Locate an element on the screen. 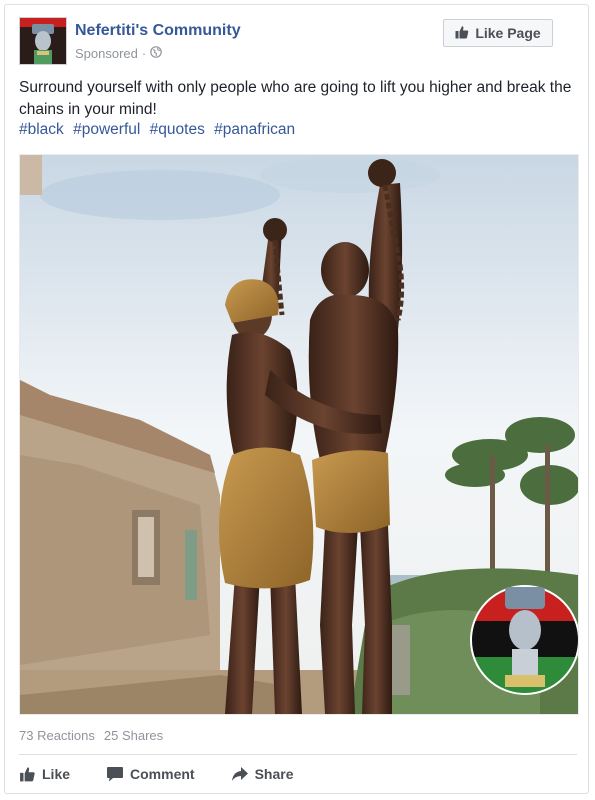 This screenshot has width=595, height=800. engagement-stats: 73 Reactions 25 Shares is located at coordinates (91, 735).